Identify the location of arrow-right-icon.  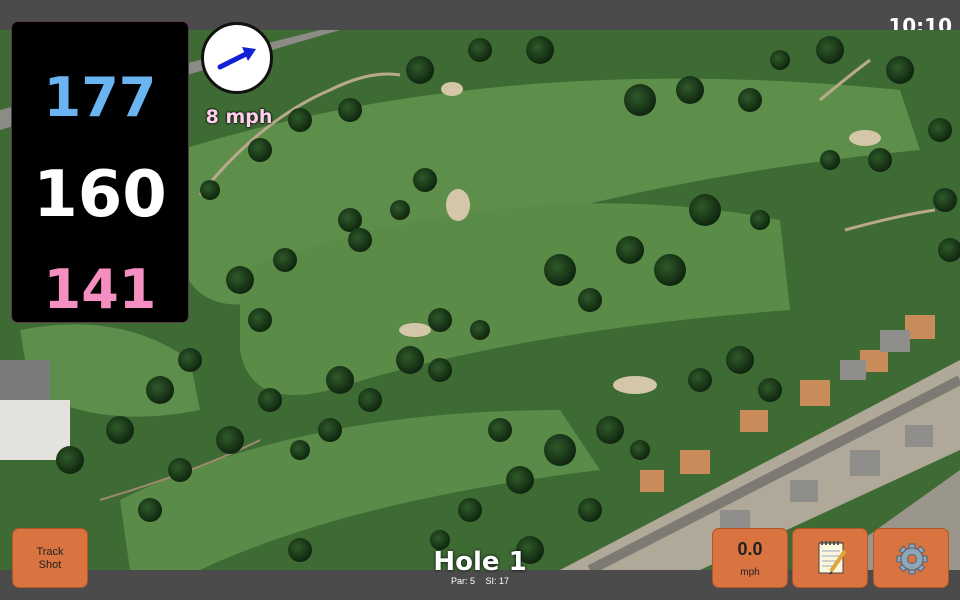
(236, 58).